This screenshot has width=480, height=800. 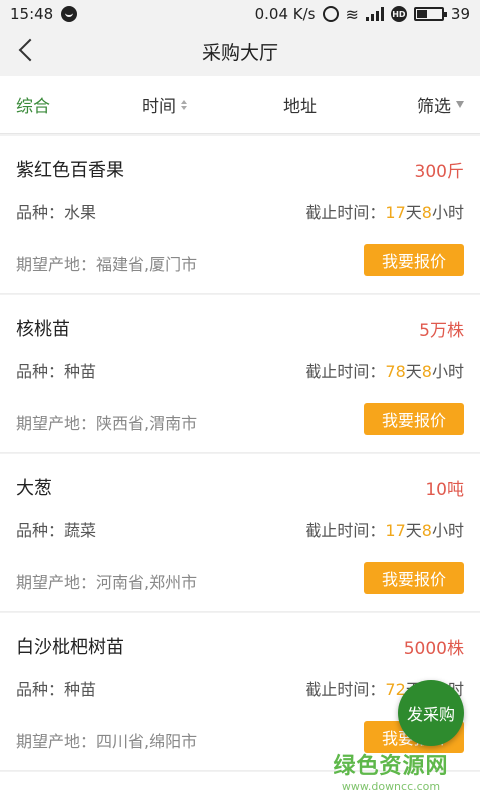 I want to click on page-title: 采购大厅, so click(x=239, y=52).